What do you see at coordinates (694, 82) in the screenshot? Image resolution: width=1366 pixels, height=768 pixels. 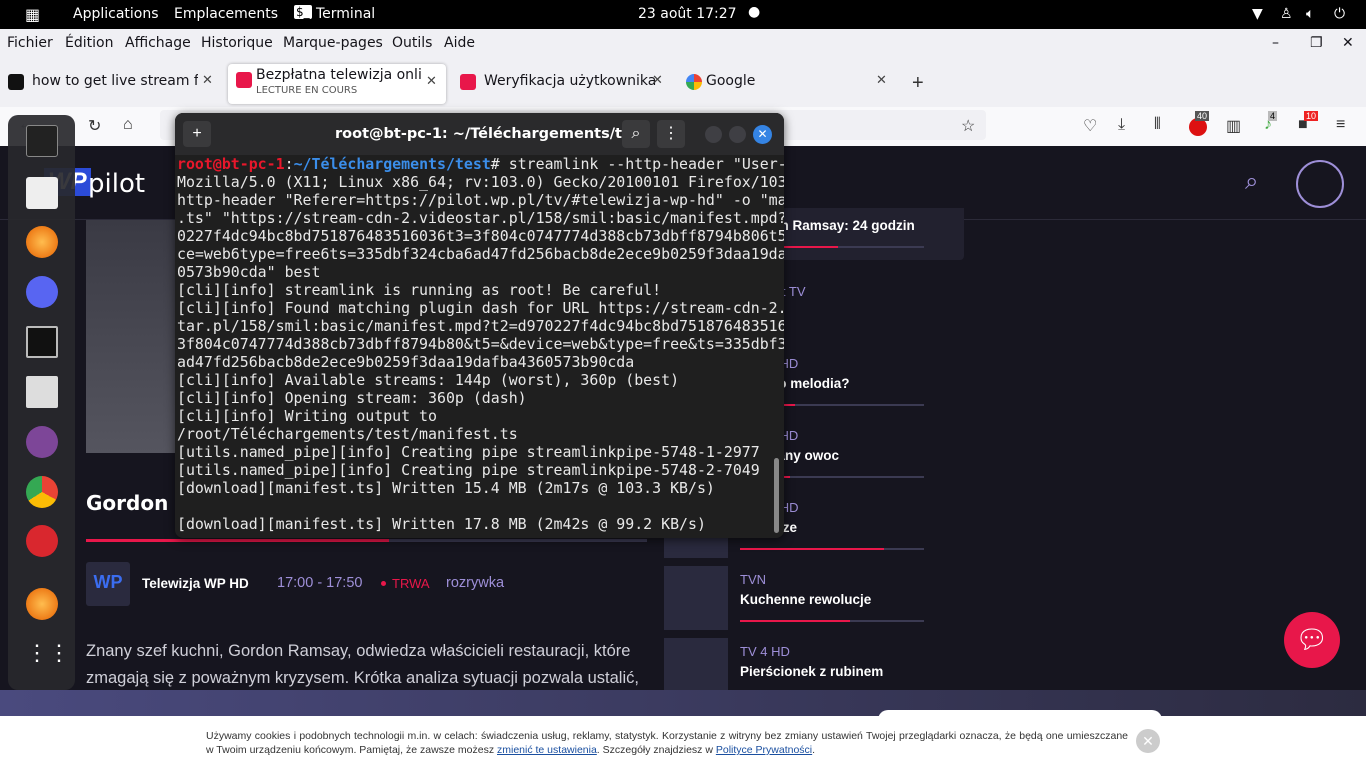 I see `google-favicon-icon` at bounding box center [694, 82].